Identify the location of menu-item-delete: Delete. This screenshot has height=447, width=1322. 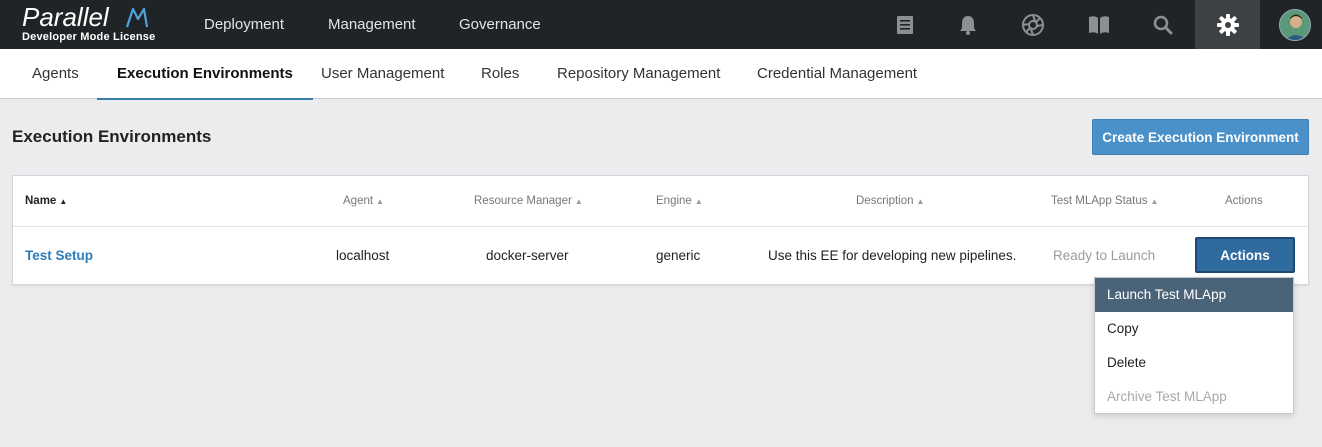
(1194, 363).